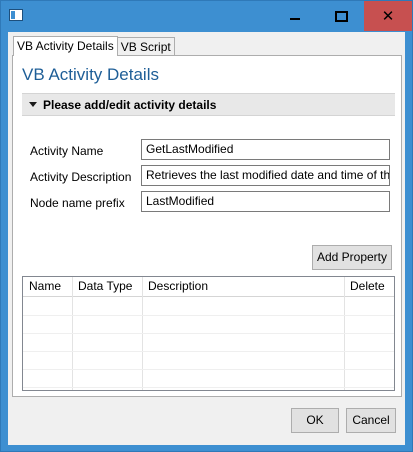  Describe the element at coordinates (67, 151) in the screenshot. I see `activity-name-label: Activity Name` at that location.